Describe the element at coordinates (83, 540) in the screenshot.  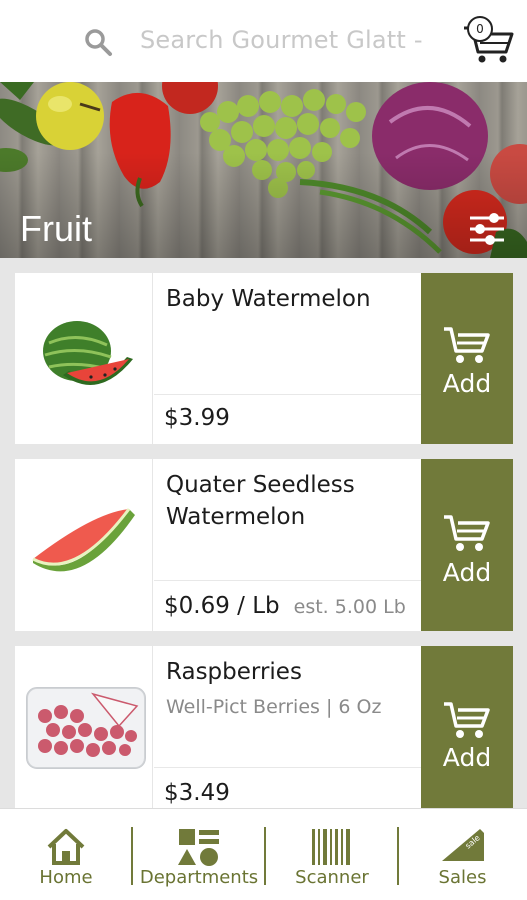
I see `watermelon-slice-image` at that location.